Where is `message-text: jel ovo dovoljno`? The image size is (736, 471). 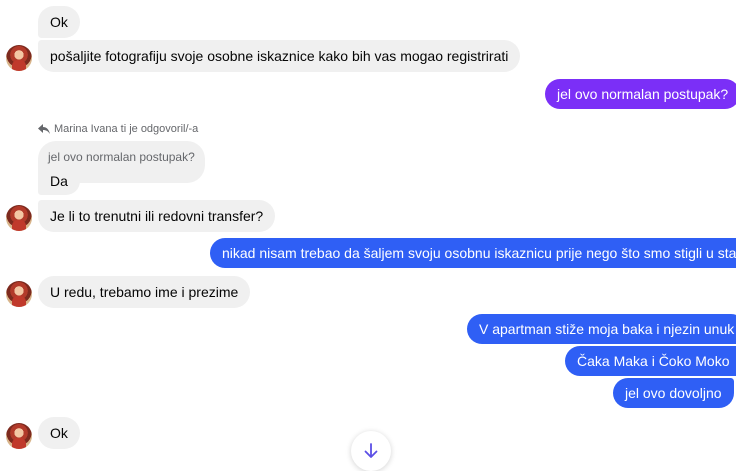
message-text: jel ovo dovoljno is located at coordinates (673, 393).